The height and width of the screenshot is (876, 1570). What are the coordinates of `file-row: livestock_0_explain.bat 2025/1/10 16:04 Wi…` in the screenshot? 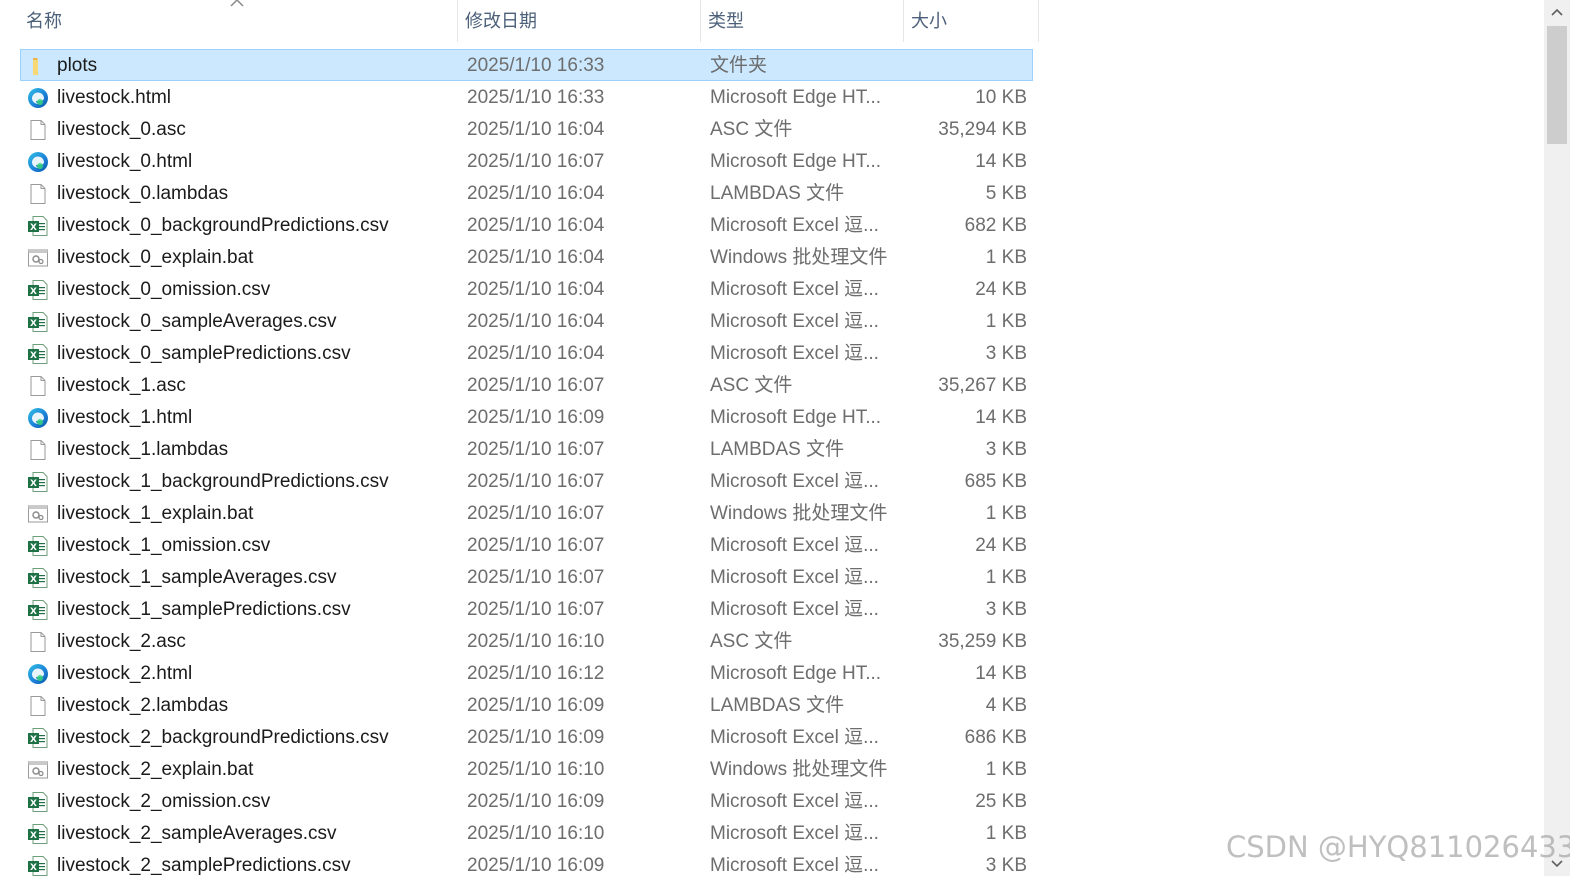 It's located at (526, 257).